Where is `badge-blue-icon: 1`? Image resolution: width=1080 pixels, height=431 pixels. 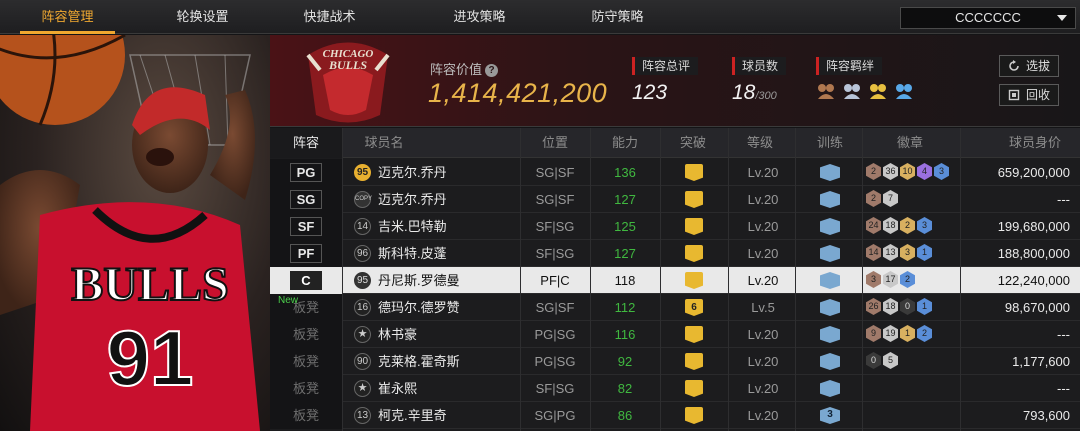
badge-blue-icon: 1 is located at coordinates (924, 306).